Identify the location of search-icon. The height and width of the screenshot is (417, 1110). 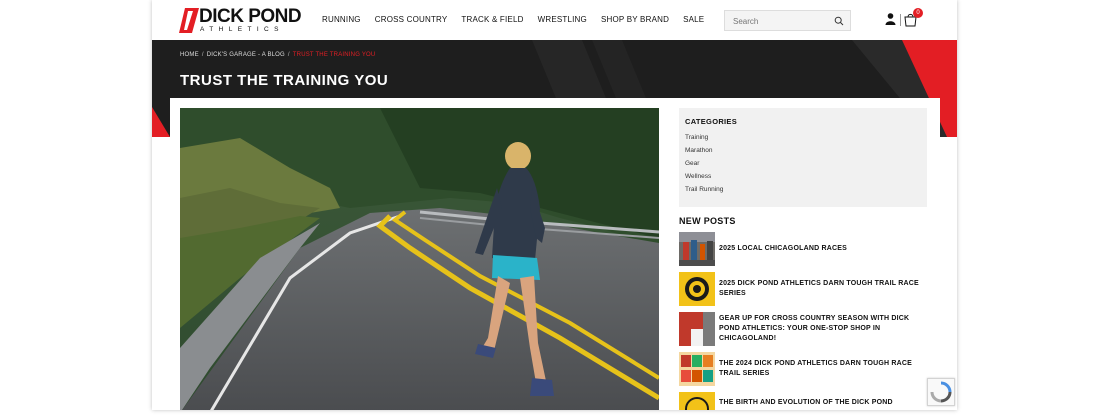
(839, 21).